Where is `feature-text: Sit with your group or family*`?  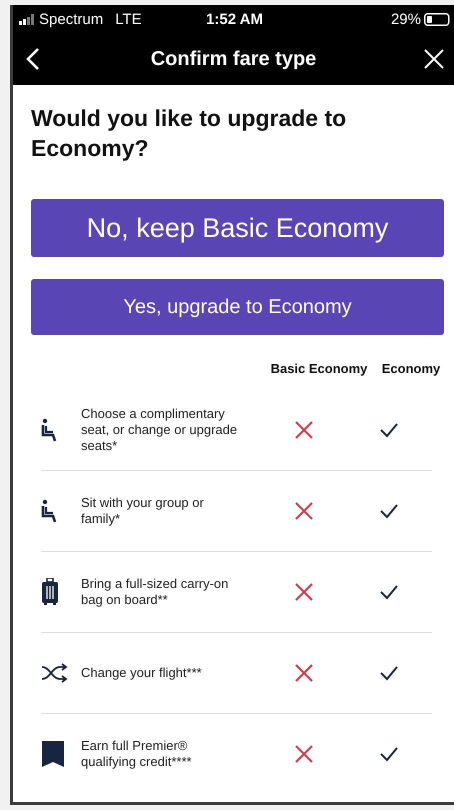
feature-text: Sit with your group or family* is located at coordinates (143, 511).